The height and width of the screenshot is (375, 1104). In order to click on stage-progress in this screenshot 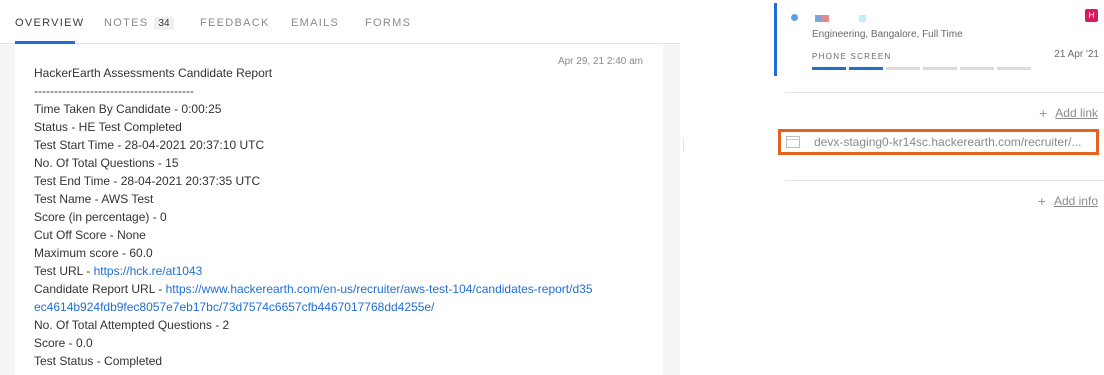, I will do `click(921, 68)`.